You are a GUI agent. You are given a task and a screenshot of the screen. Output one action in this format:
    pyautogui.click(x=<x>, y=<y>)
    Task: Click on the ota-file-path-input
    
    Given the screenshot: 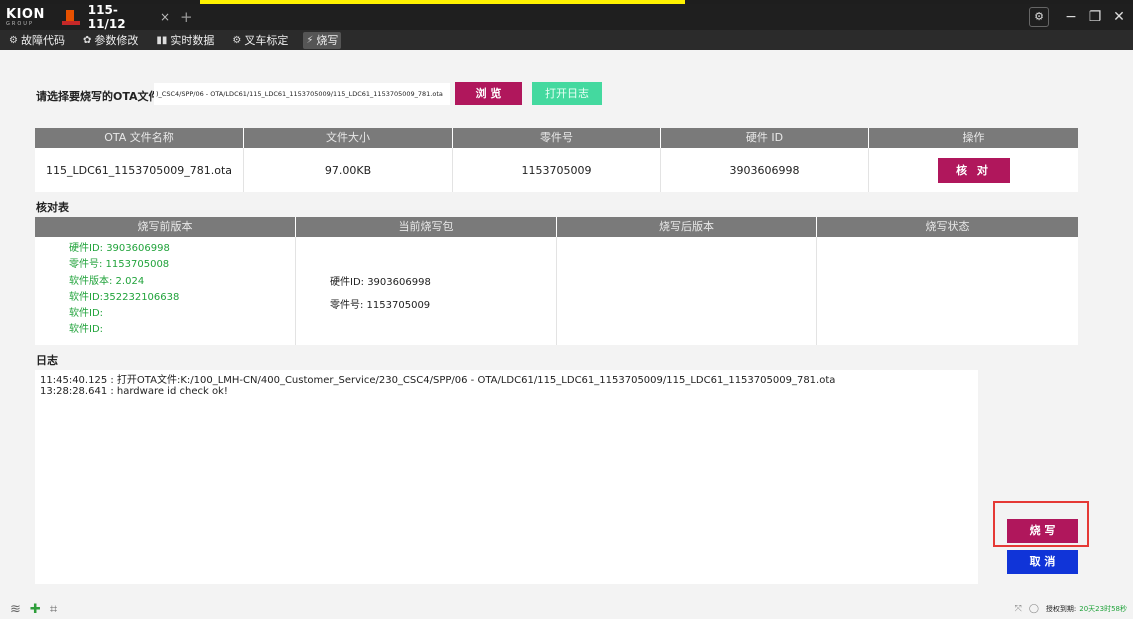 What is the action you would take?
    pyautogui.click(x=302, y=94)
    